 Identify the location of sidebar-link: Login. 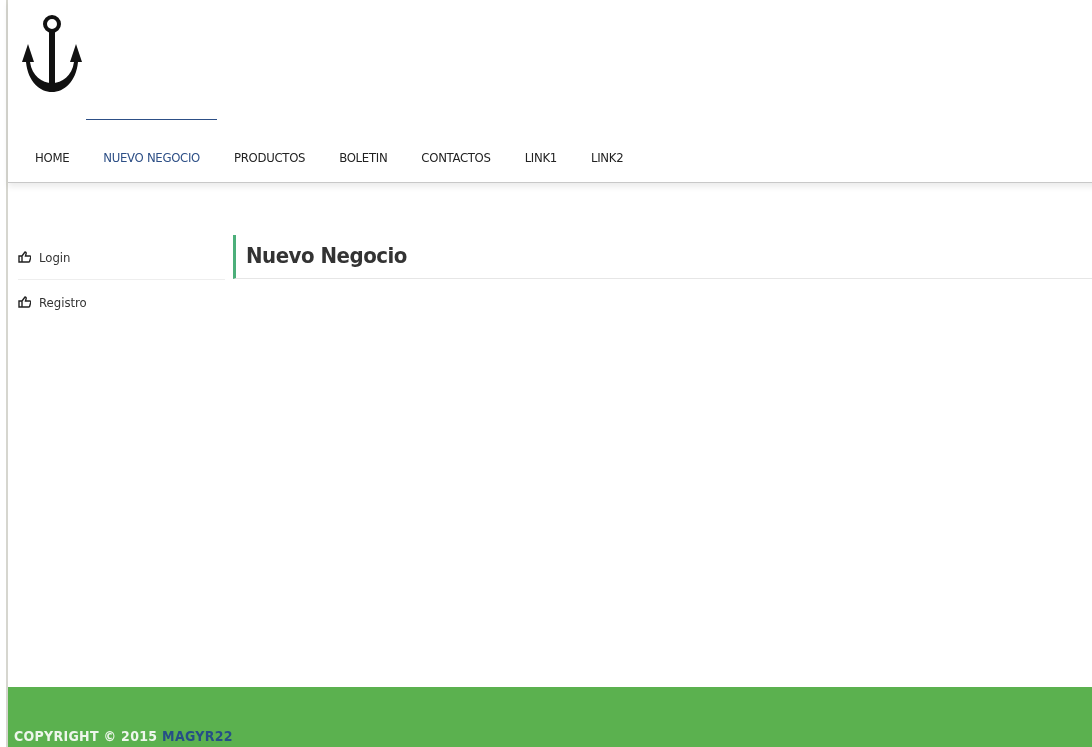
(55, 257).